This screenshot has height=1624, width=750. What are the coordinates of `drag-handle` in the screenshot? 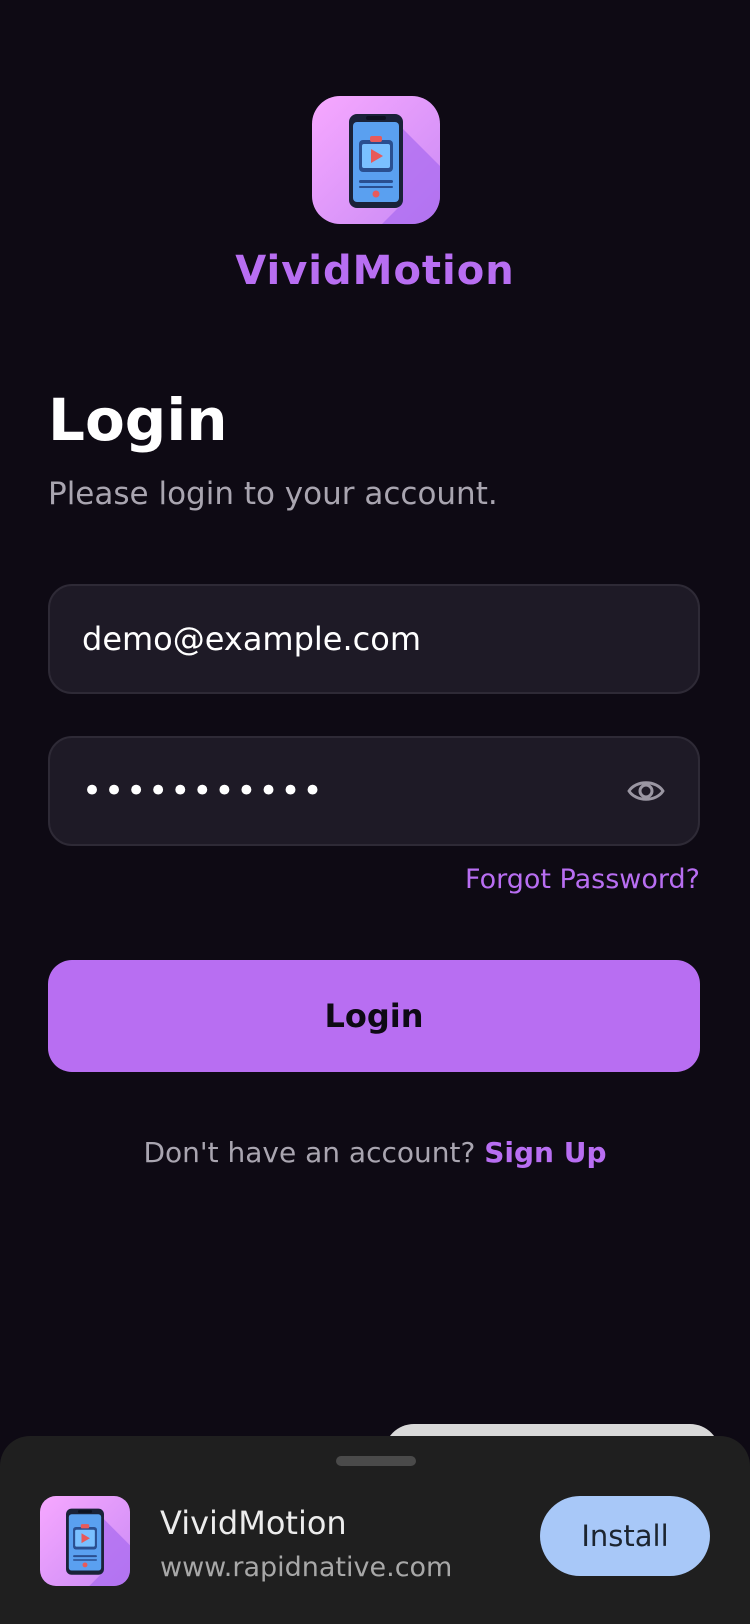 It's located at (376, 1461).